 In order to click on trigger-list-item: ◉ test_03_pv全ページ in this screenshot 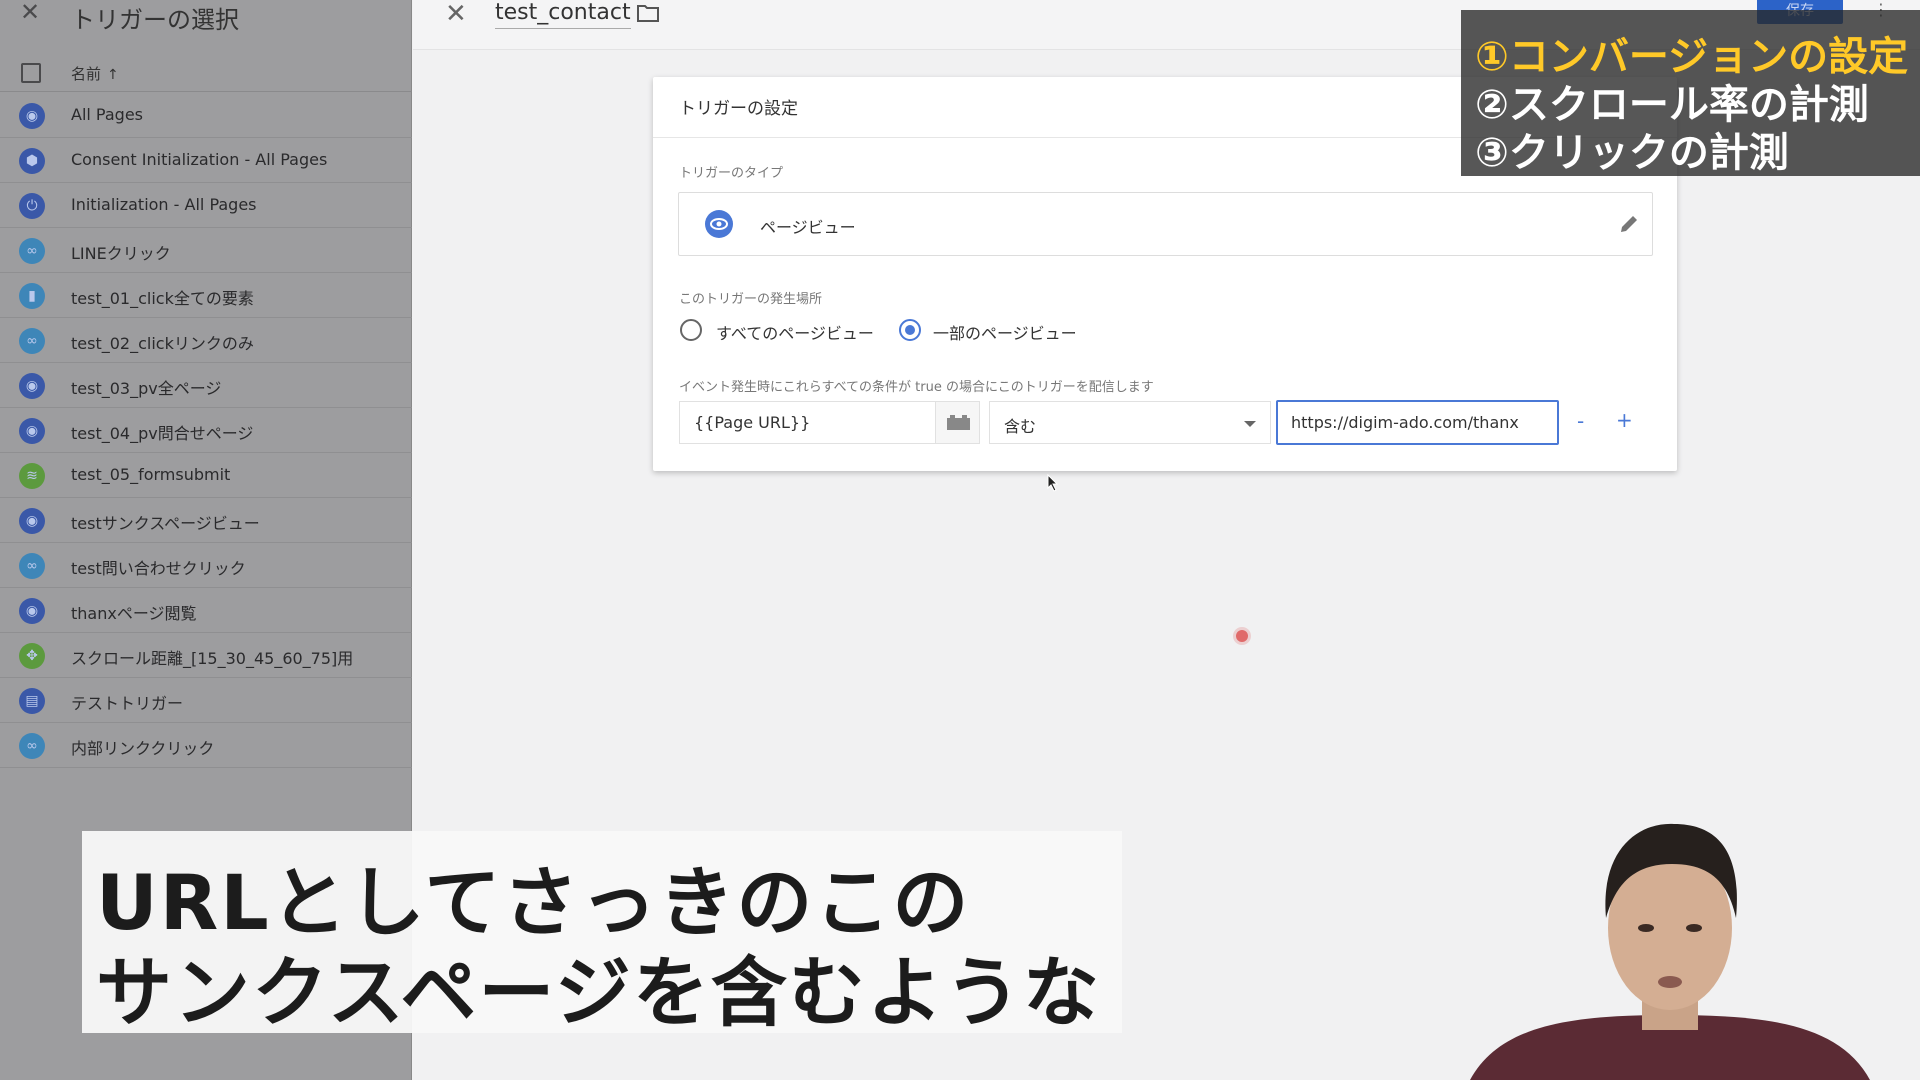, I will do `click(206, 385)`.